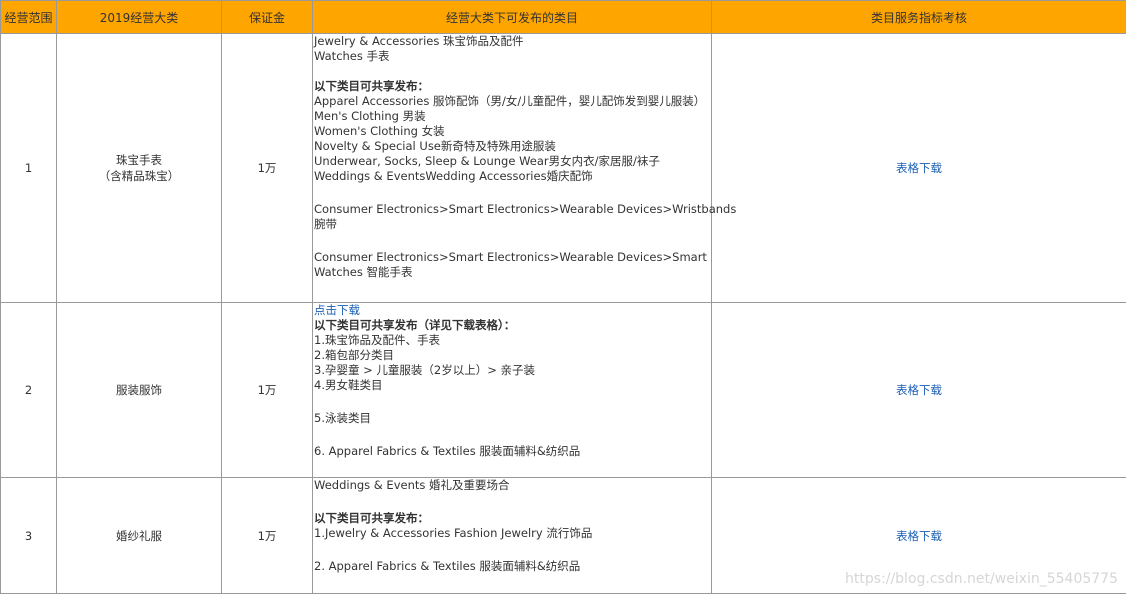  I want to click on header-publishable-categories: 经营大类下可发布的类目, so click(512, 17).